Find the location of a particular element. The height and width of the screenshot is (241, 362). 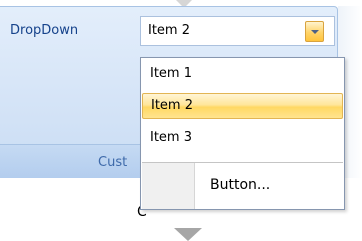

dropdown-field: Item 2 is located at coordinates (237, 31).